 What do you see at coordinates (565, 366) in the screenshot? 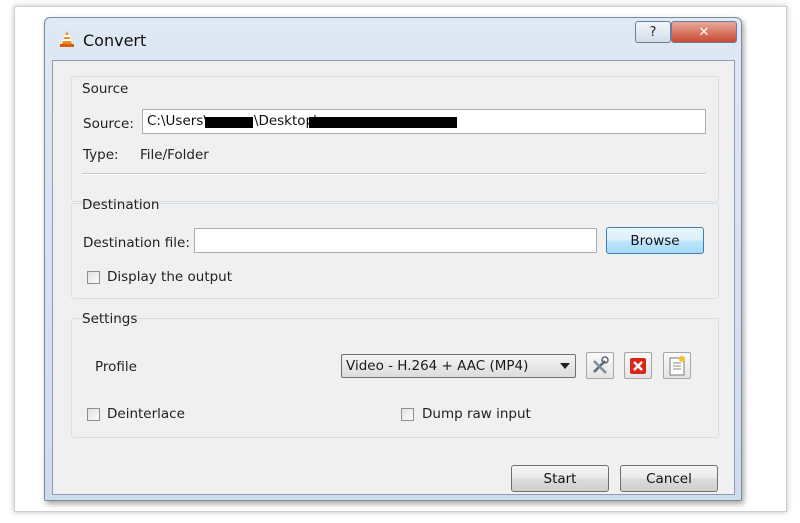
I see `chevron-down-icon` at bounding box center [565, 366].